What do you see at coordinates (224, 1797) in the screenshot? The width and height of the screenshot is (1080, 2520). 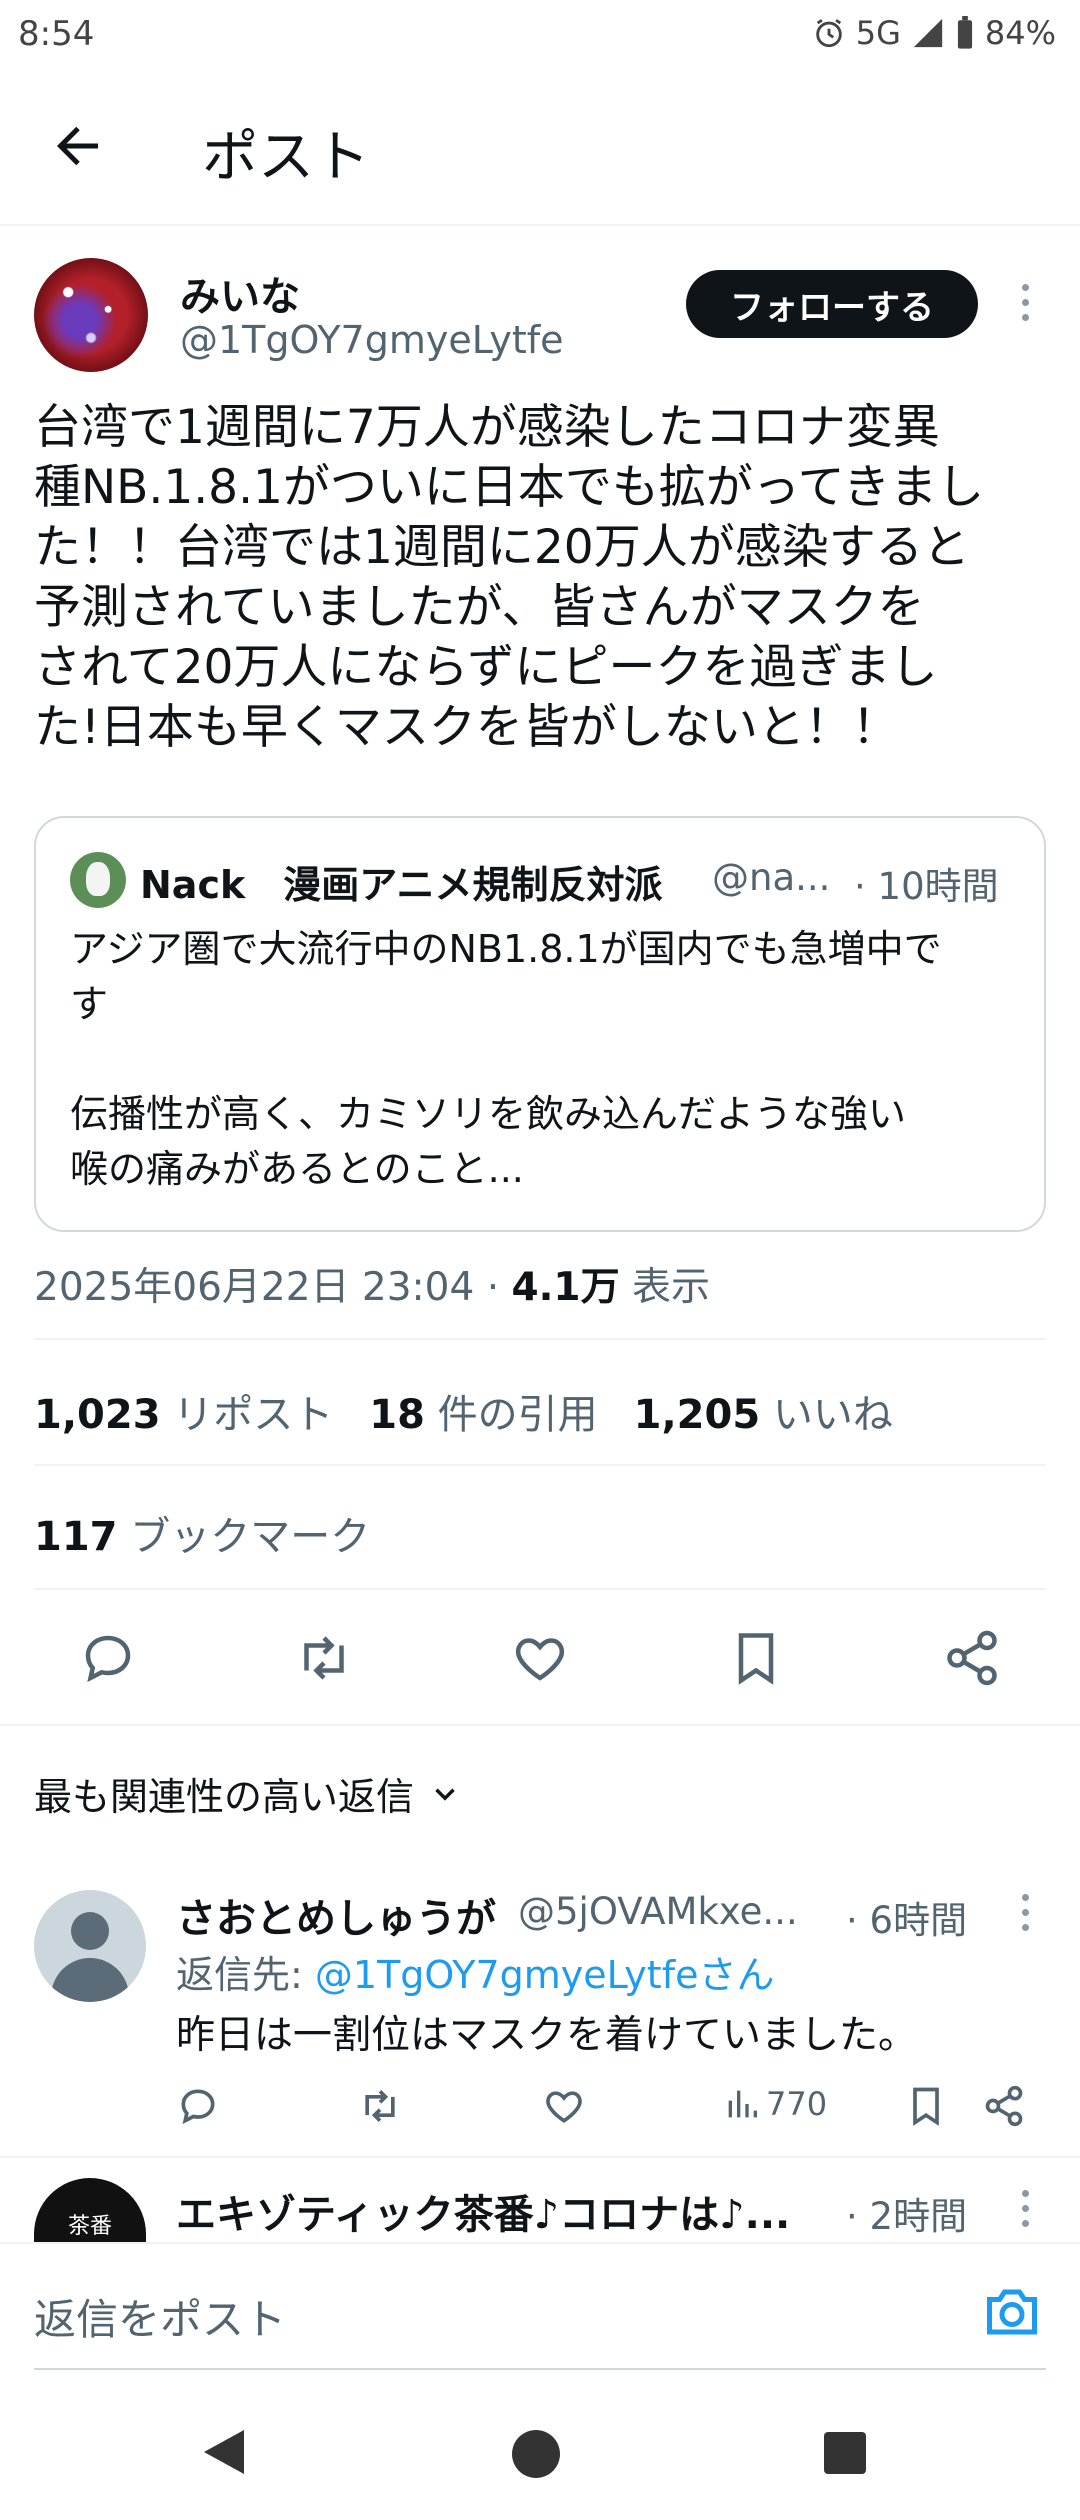 I see `replies-sort-label: 最も関連性の高い返信` at bounding box center [224, 1797].